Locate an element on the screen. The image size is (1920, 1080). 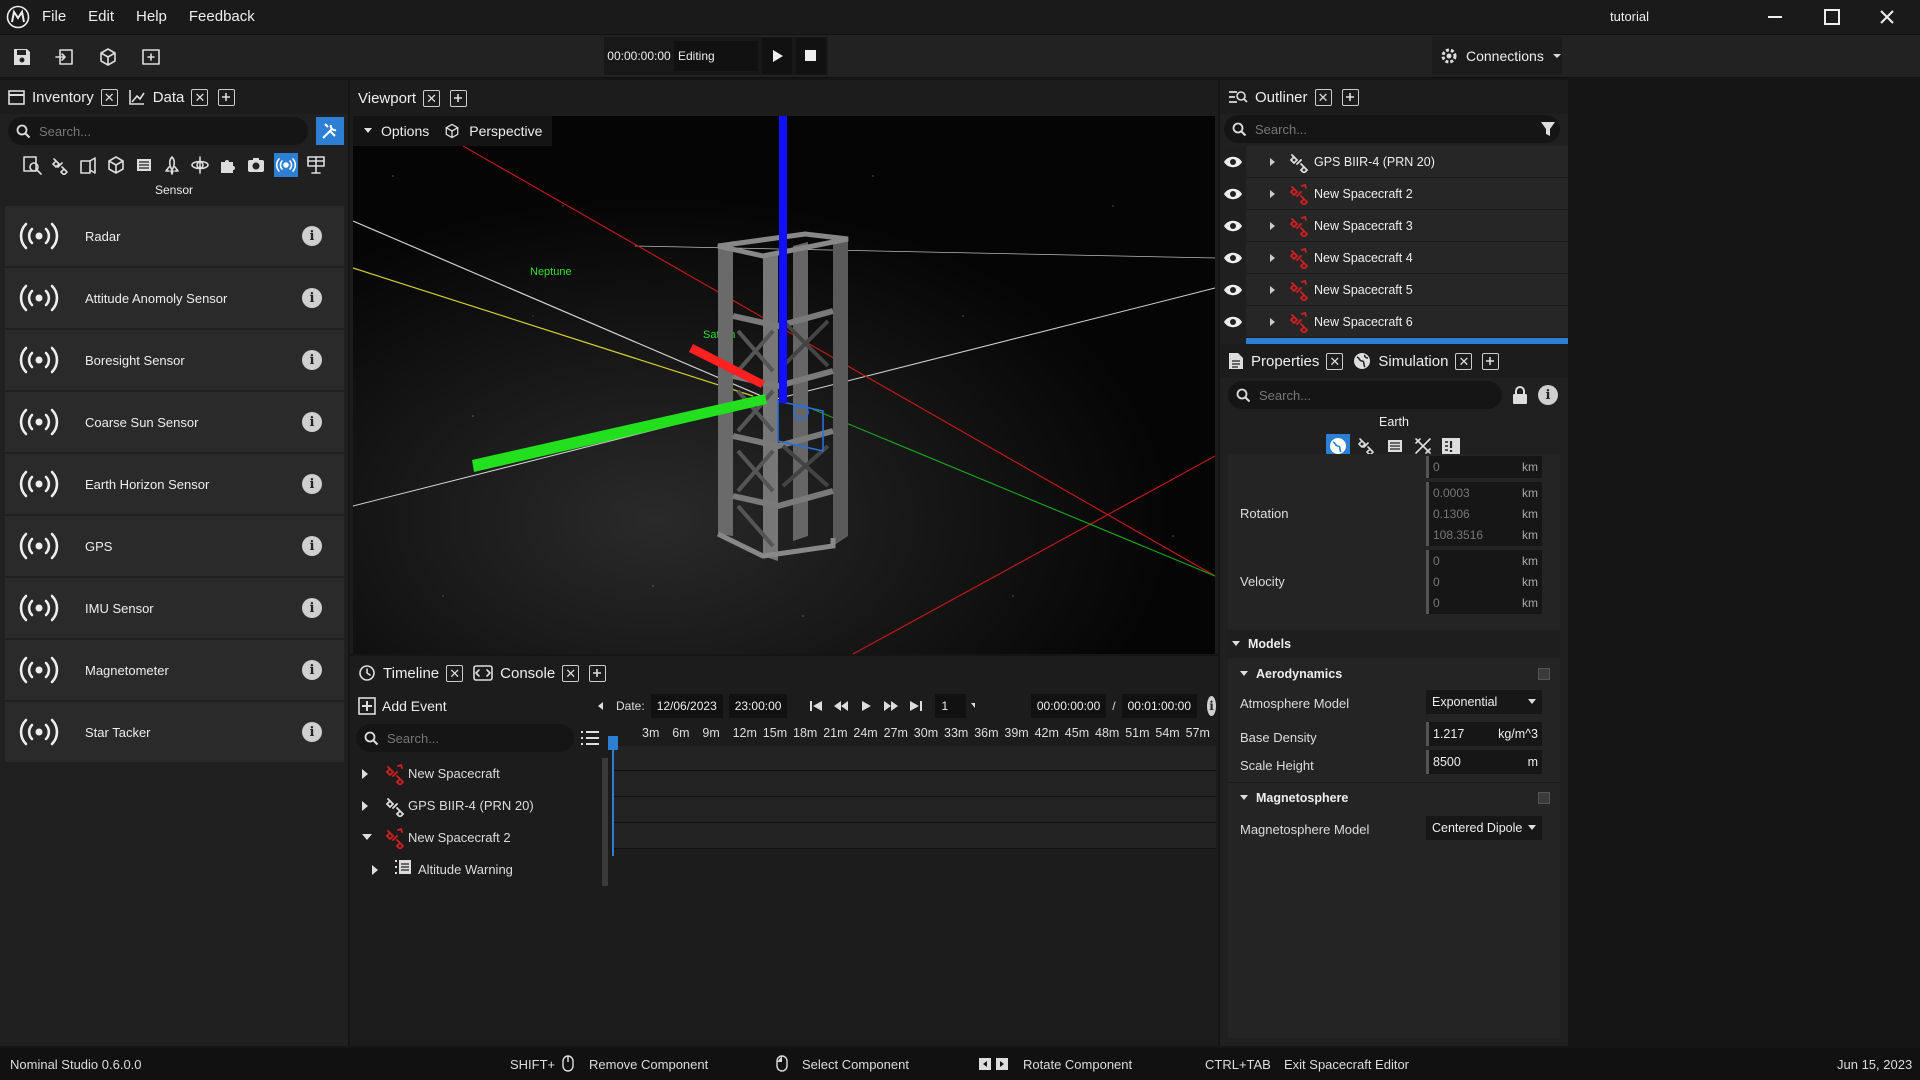
plugin-icon is located at coordinates (228, 165).